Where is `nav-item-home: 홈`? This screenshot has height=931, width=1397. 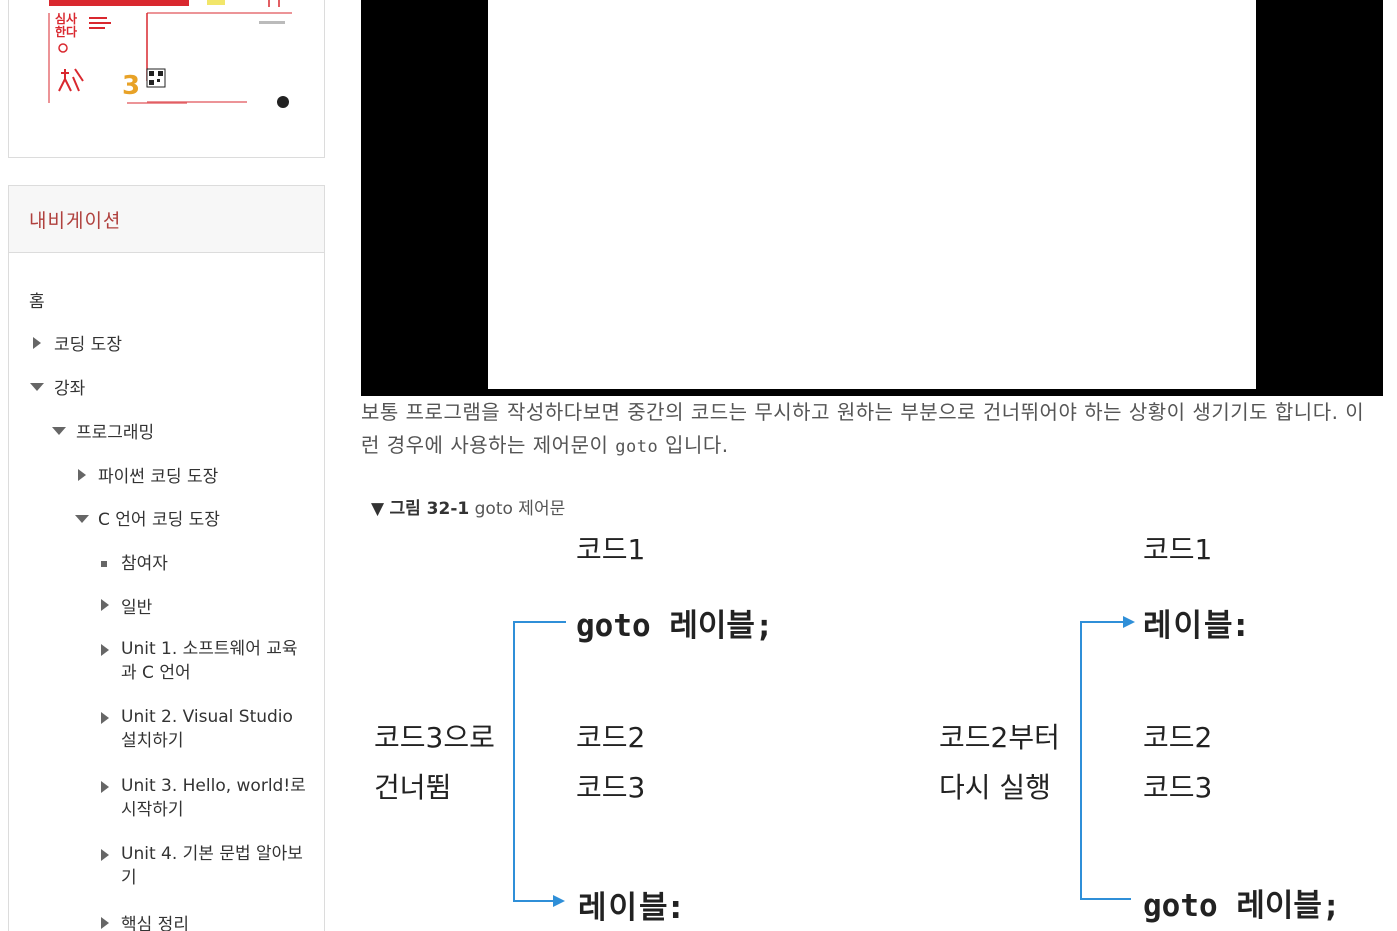
nav-item-home: 홈 is located at coordinates (37, 299).